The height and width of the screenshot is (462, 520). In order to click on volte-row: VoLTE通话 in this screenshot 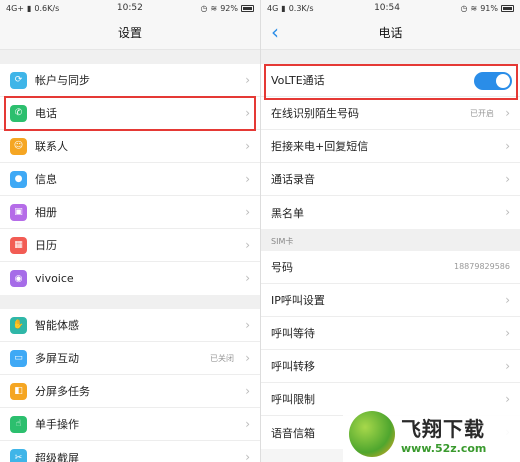, I will do `click(390, 80)`.